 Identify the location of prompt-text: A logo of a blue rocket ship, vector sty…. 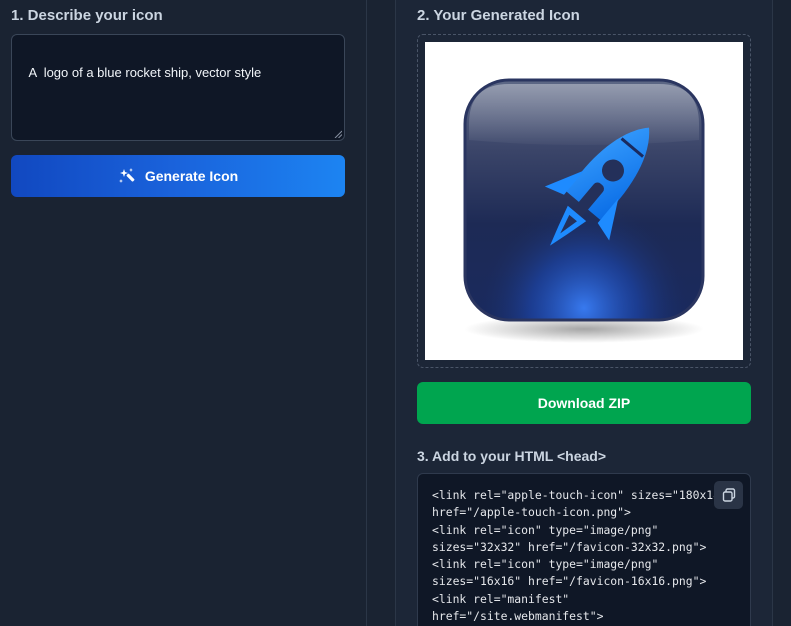
(145, 72).